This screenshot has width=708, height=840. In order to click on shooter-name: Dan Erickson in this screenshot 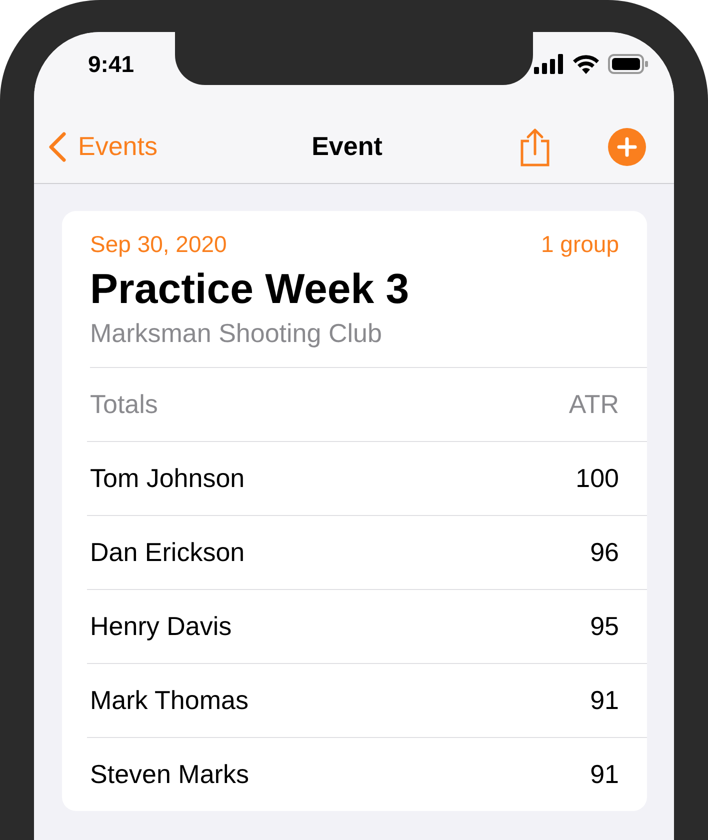, I will do `click(167, 552)`.